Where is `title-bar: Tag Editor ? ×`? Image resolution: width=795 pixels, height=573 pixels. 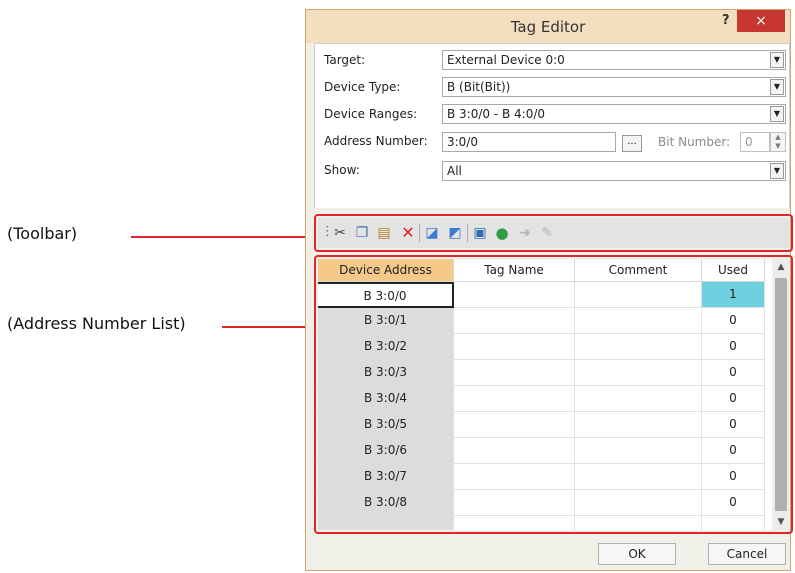 title-bar: Tag Editor ? × is located at coordinates (548, 26).